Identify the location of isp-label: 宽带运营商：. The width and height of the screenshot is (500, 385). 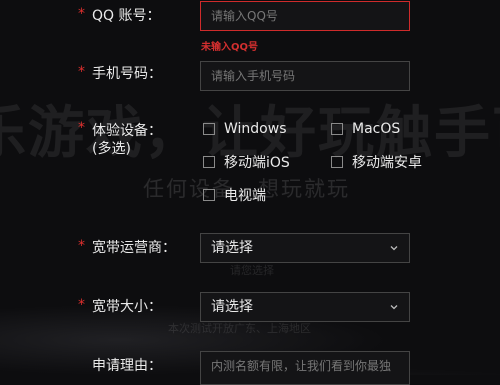
(134, 248).